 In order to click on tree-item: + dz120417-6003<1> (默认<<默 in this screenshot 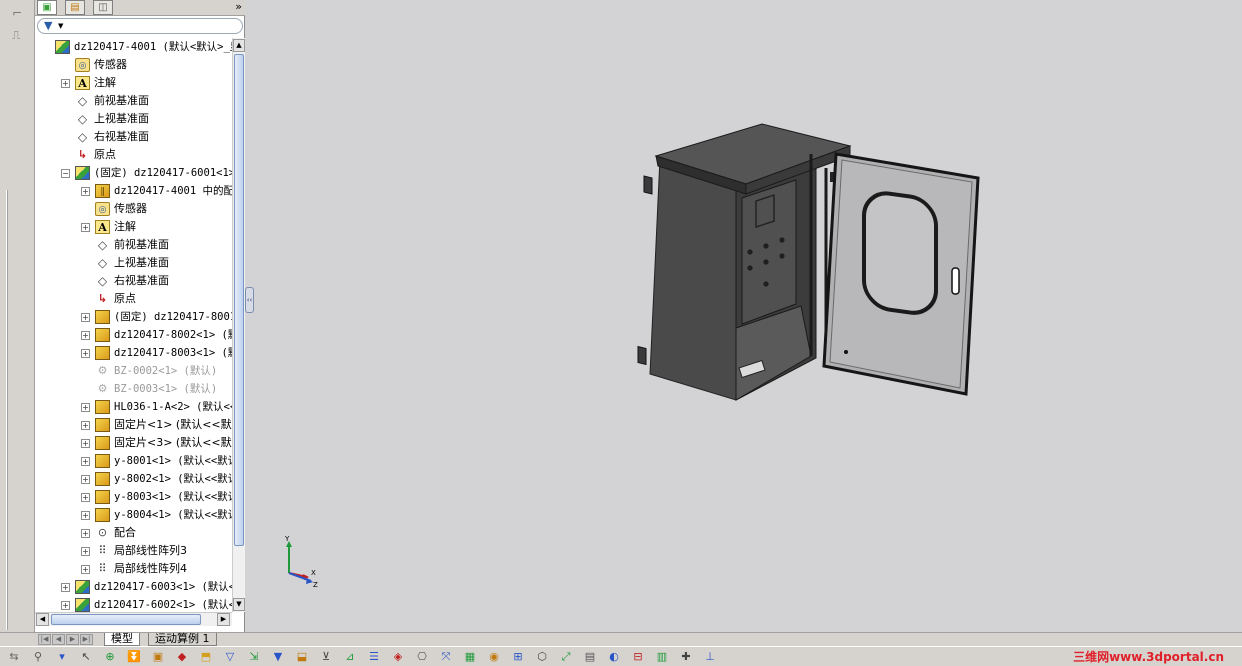, I will do `click(133, 587)`.